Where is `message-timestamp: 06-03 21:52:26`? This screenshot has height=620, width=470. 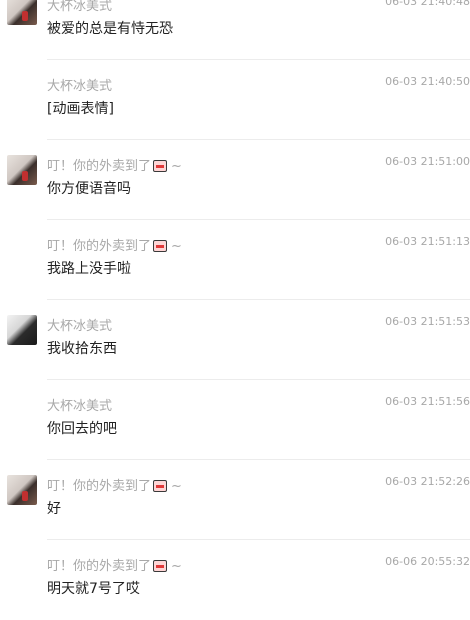 message-timestamp: 06-03 21:52:26 is located at coordinates (427, 481).